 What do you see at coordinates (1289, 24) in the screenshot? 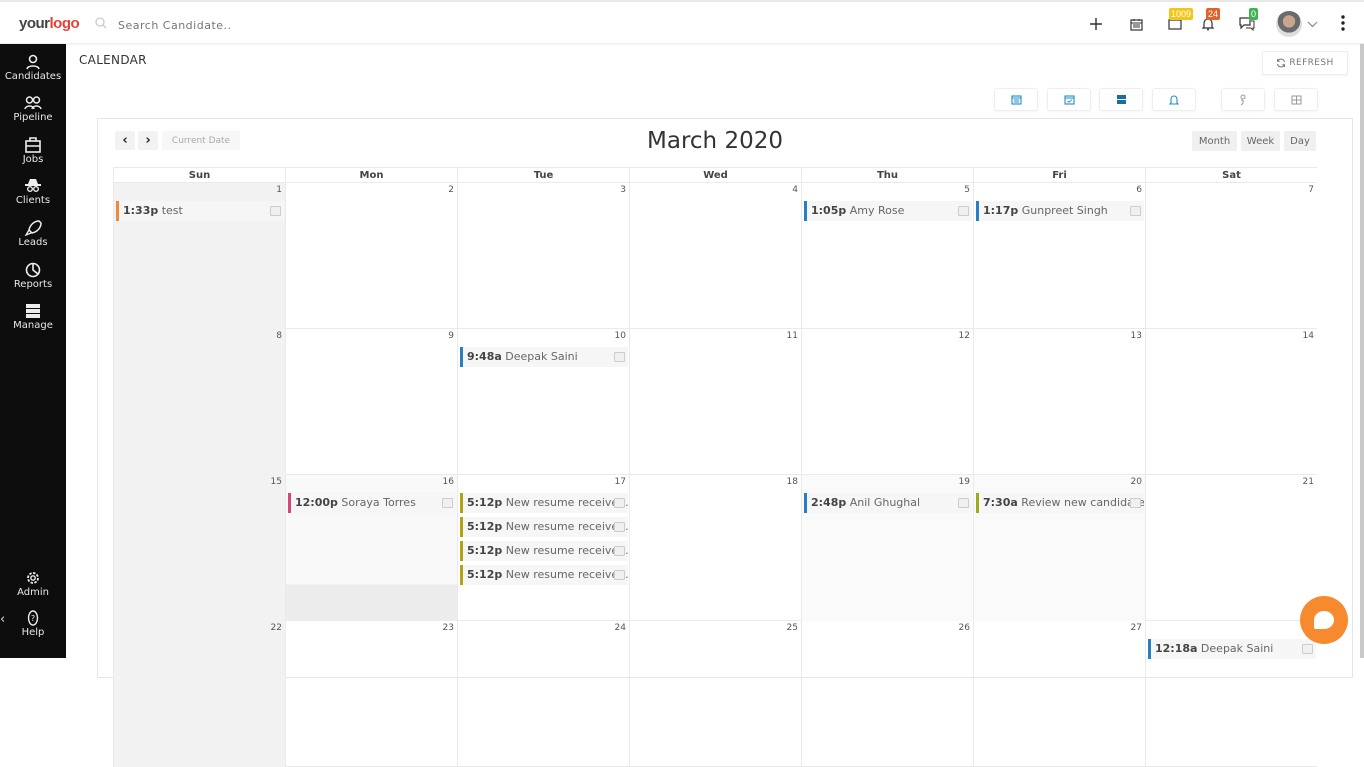
I see `avatar` at bounding box center [1289, 24].